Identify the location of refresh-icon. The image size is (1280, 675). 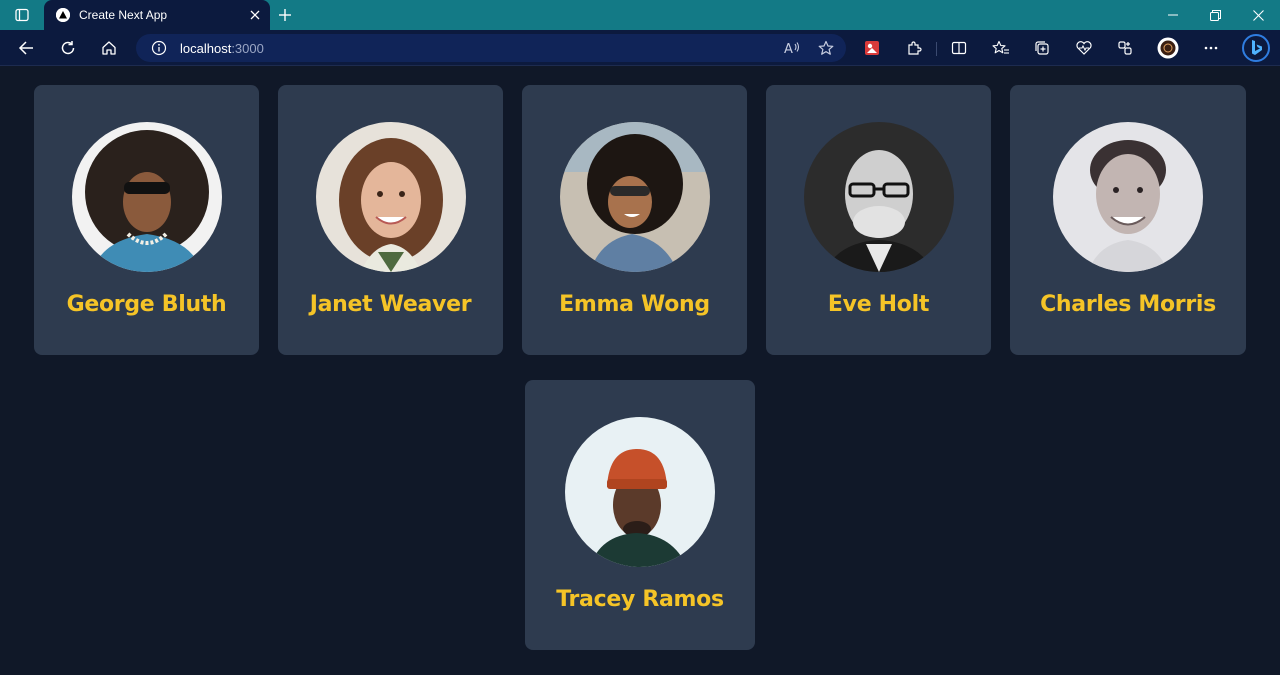
(68, 48).